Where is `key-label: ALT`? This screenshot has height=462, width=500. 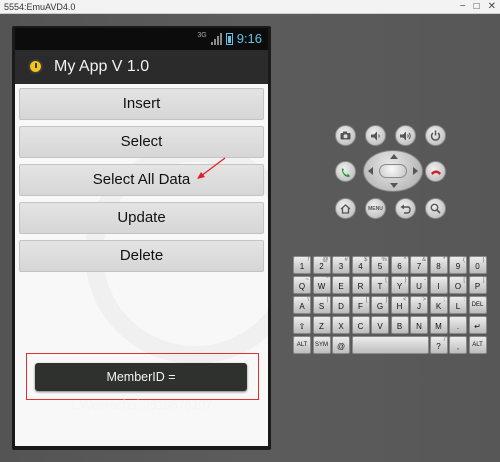 key-label: ALT is located at coordinates (302, 345).